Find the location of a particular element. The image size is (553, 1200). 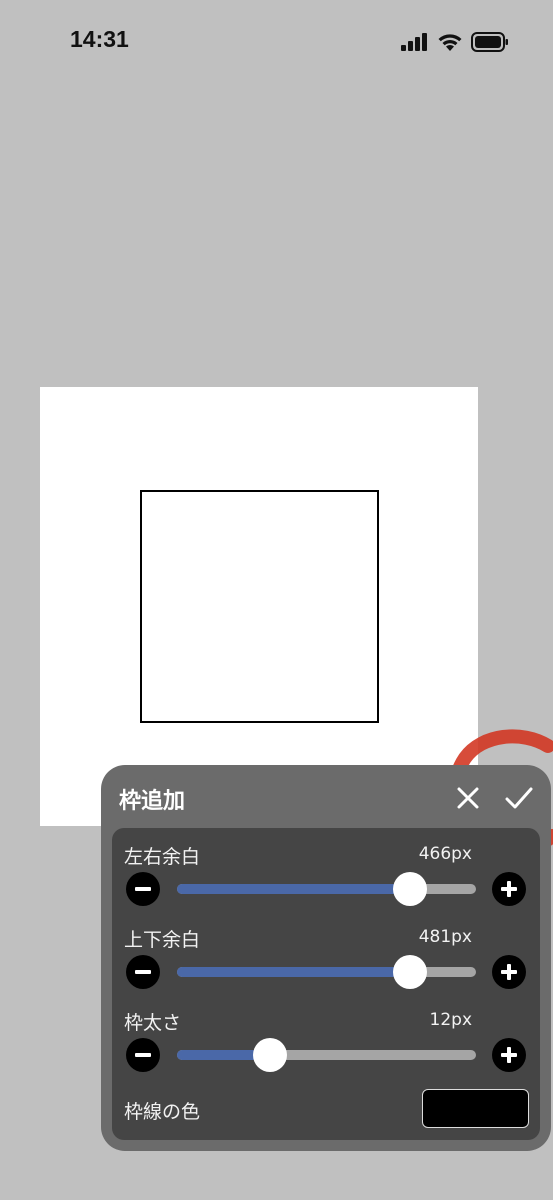

close-icon is located at coordinates (468, 798).